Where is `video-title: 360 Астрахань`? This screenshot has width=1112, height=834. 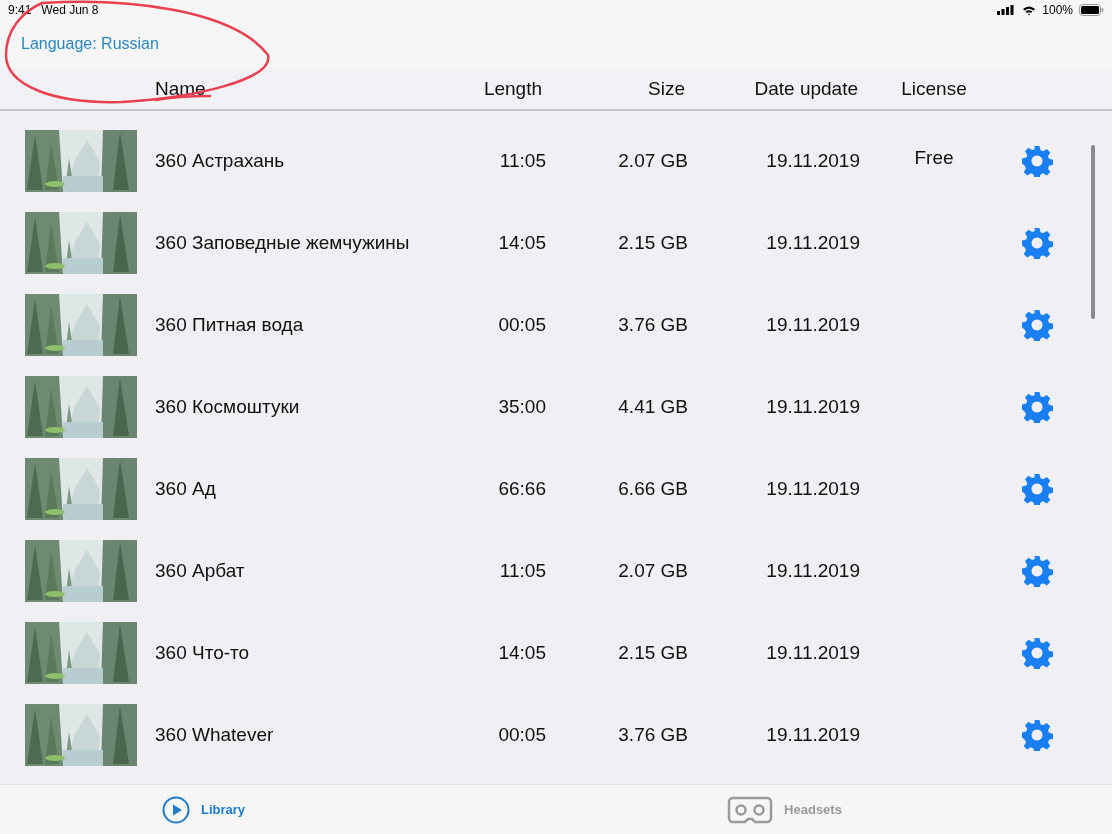
video-title: 360 Астрахань is located at coordinates (219, 161).